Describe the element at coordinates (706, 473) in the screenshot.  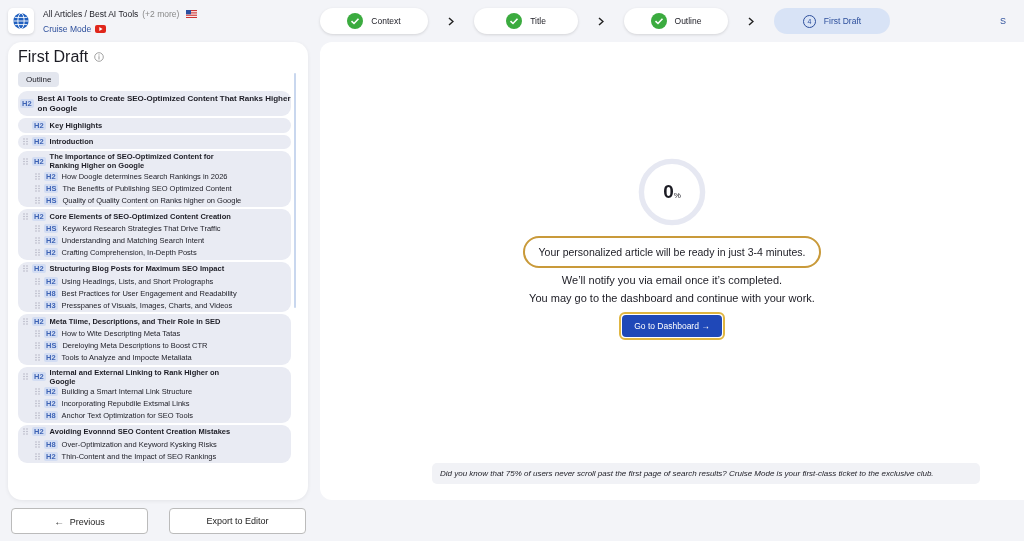
I see `tip-text: Did you know that 75% of users never scroll past the first page of search results? Cruise Mode is your first-class ticket to the exclusive club.` at that location.